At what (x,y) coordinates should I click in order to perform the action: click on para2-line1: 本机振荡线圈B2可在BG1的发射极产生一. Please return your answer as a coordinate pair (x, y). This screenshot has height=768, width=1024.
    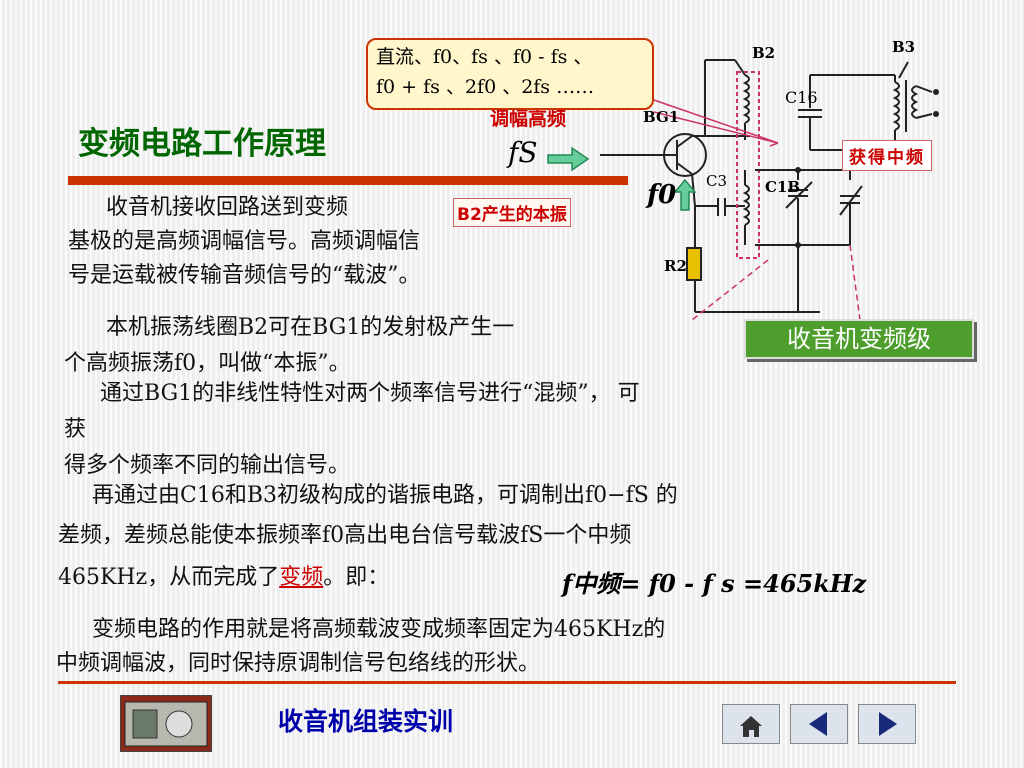
    Looking at the image, I should click on (310, 327).